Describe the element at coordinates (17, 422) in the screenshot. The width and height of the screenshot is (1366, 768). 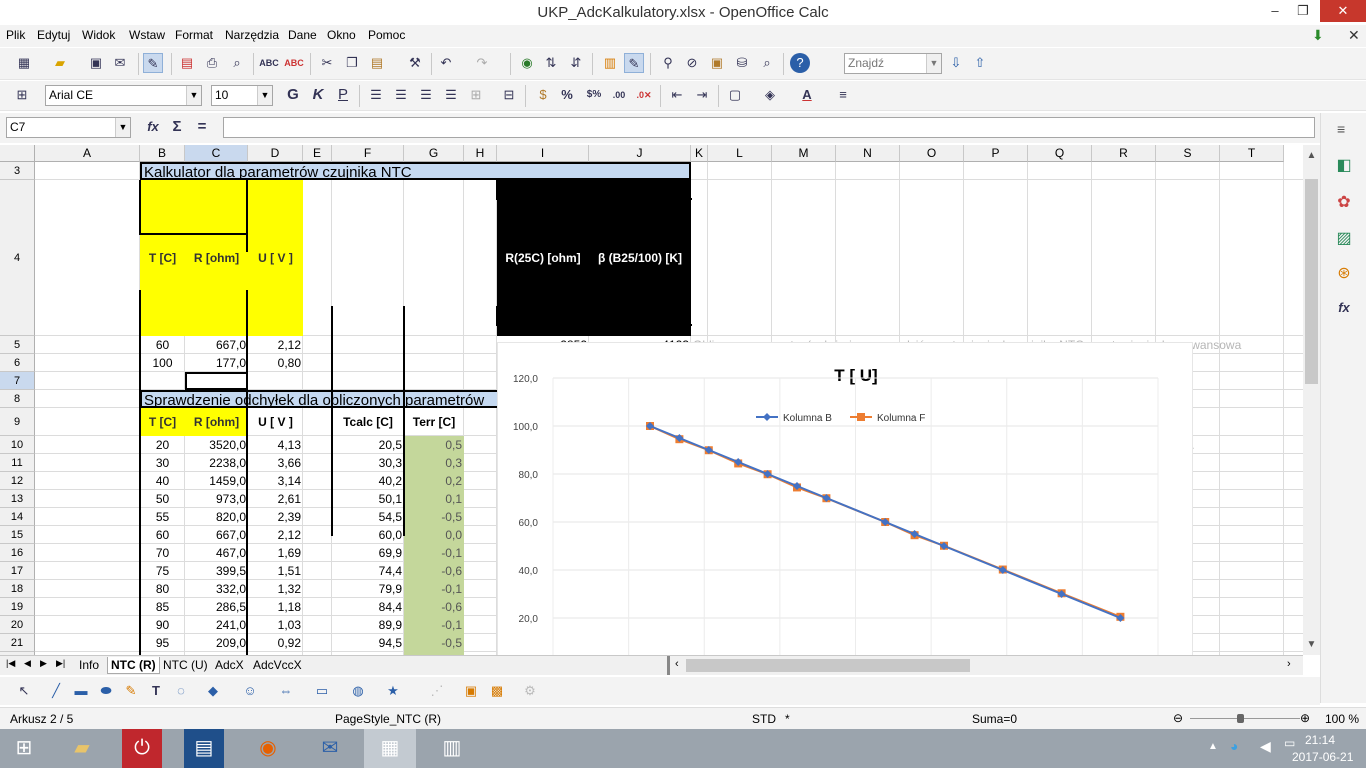
I see `row-header: 9` at that location.